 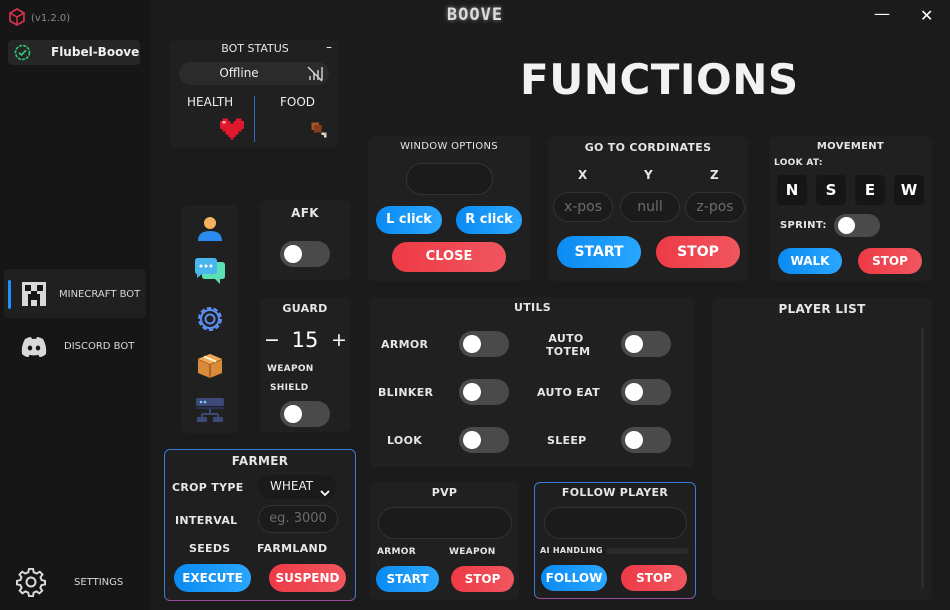 What do you see at coordinates (445, 523) in the screenshot?
I see `pvp-target-input` at bounding box center [445, 523].